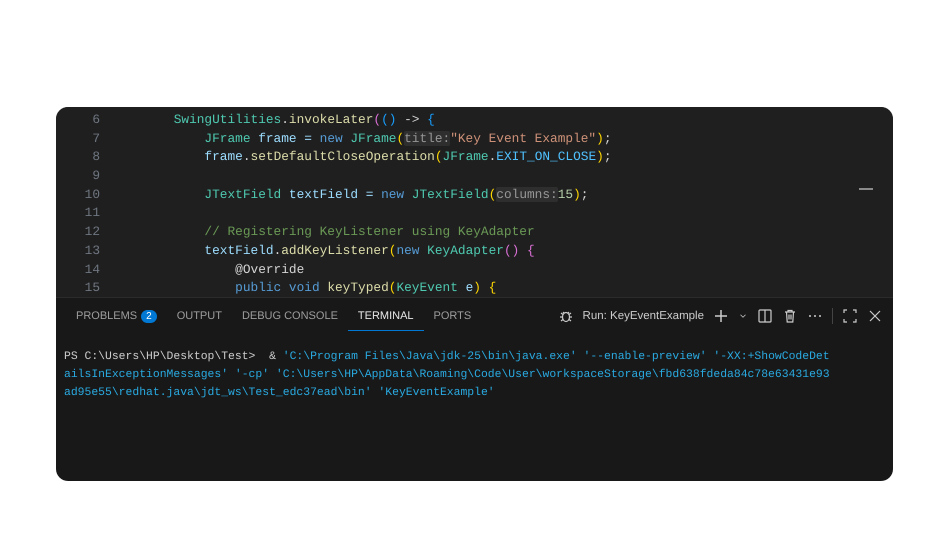 Image resolution: width=950 pixels, height=550 pixels. I want to click on terminal-line: PS C:\Users\HP\Desktop\Test> & 'C:\Program Files\Java\jdk-25\bin\java.exe' '--enable-preview' '-XX:+ShowCodeDet, so click(447, 357).